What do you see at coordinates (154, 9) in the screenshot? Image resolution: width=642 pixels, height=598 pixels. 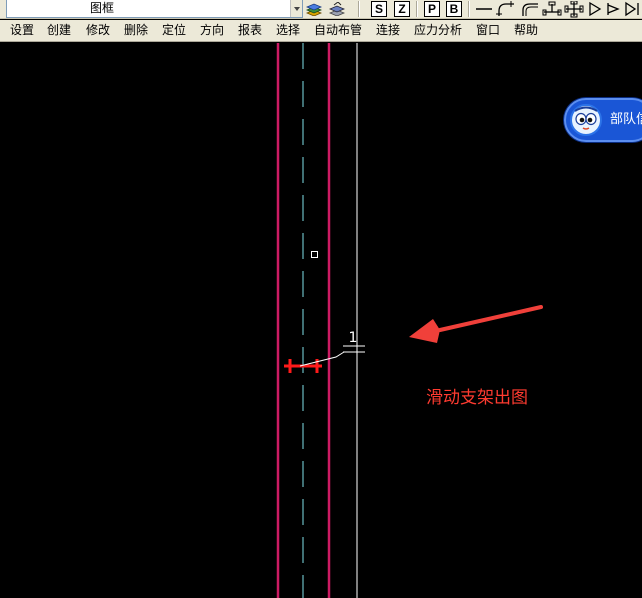 I see `layer-combo: 图框` at bounding box center [154, 9].